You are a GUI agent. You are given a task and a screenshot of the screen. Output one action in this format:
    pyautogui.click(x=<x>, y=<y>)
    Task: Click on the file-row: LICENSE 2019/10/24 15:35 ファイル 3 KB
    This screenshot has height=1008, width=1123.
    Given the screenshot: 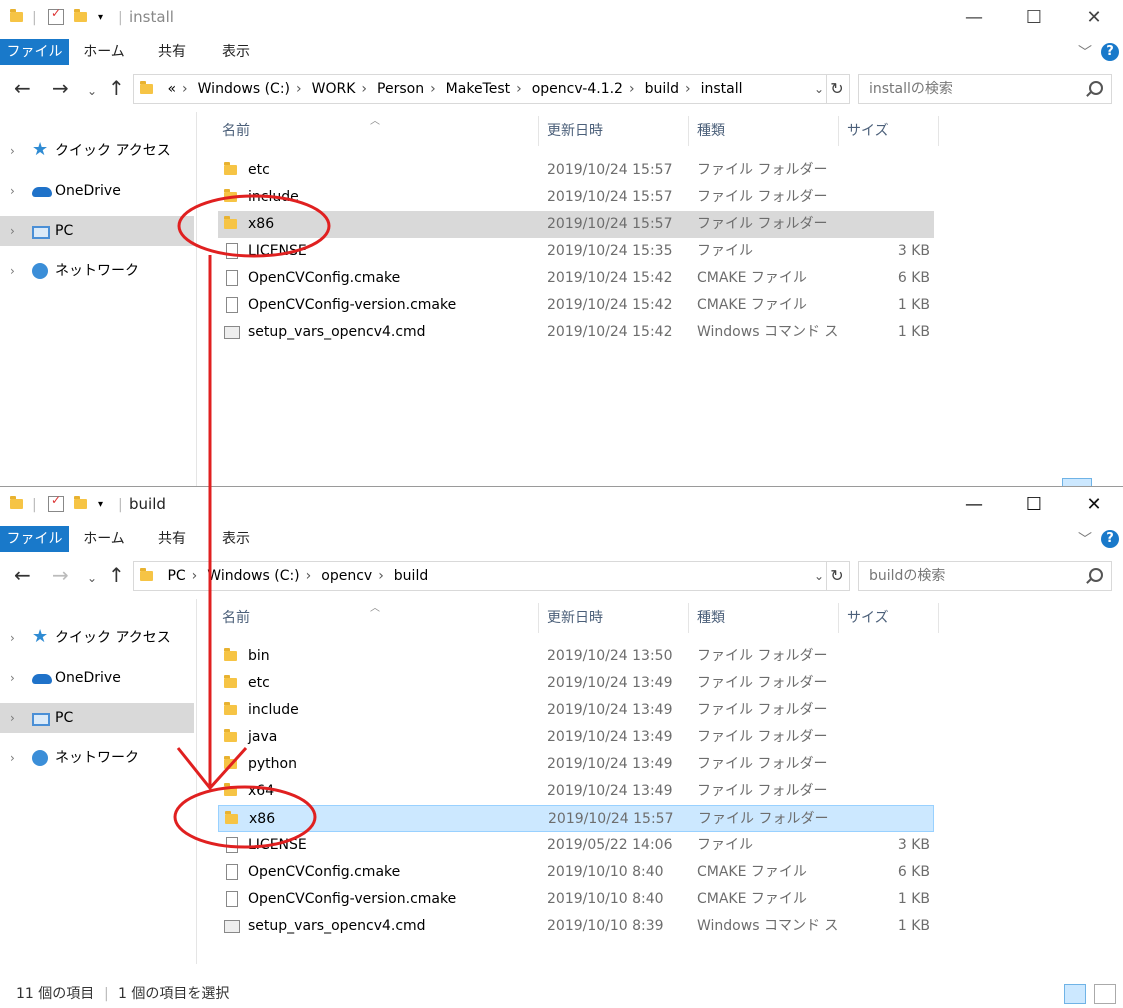 What is the action you would take?
    pyautogui.click(x=576, y=251)
    